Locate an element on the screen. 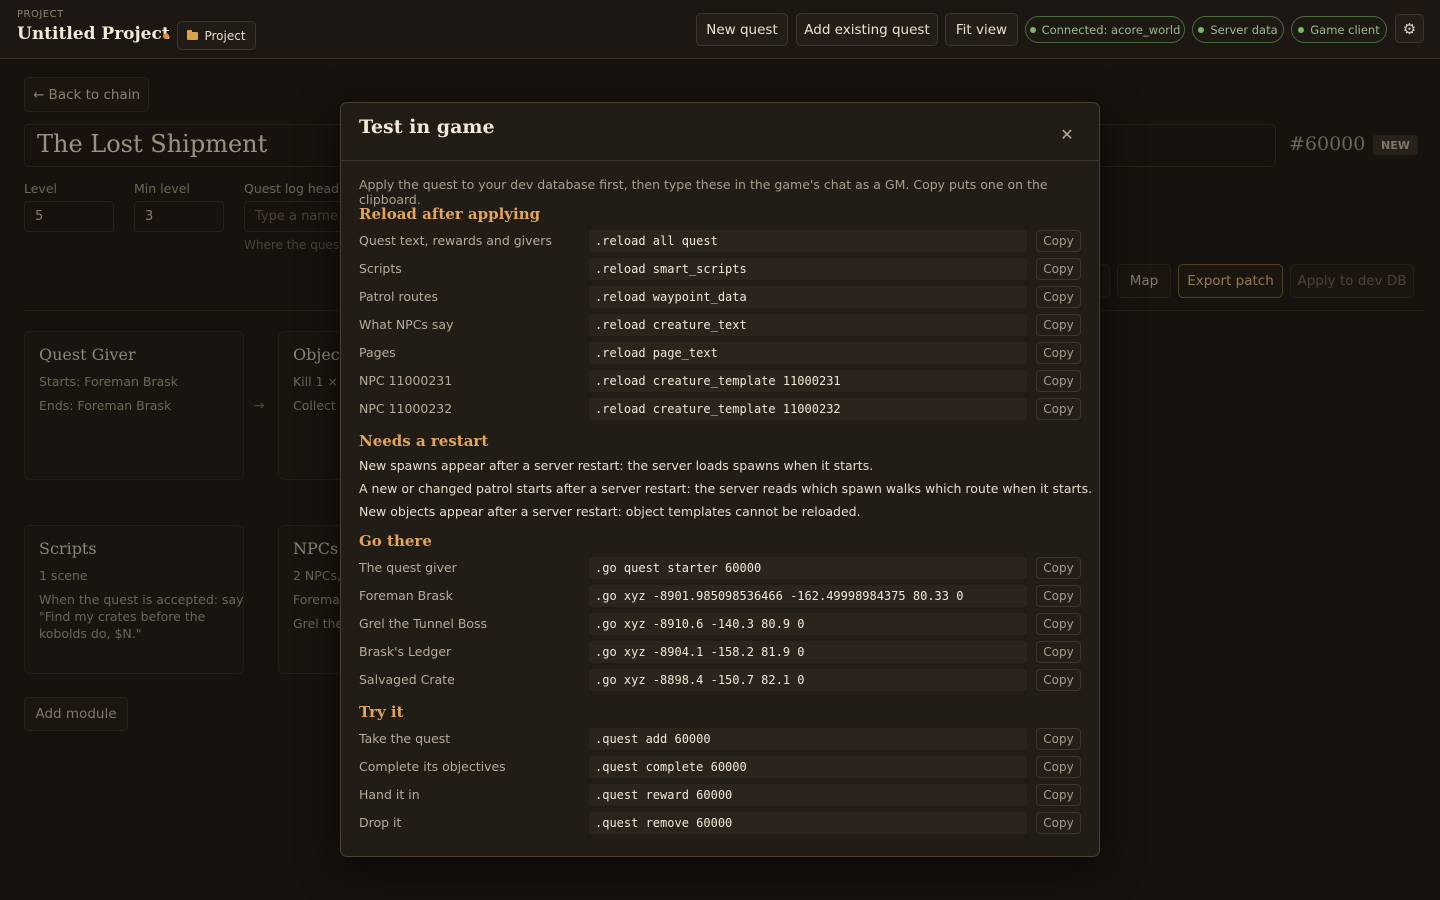  card-line: "Find my crates before the is located at coordinates (122, 616).